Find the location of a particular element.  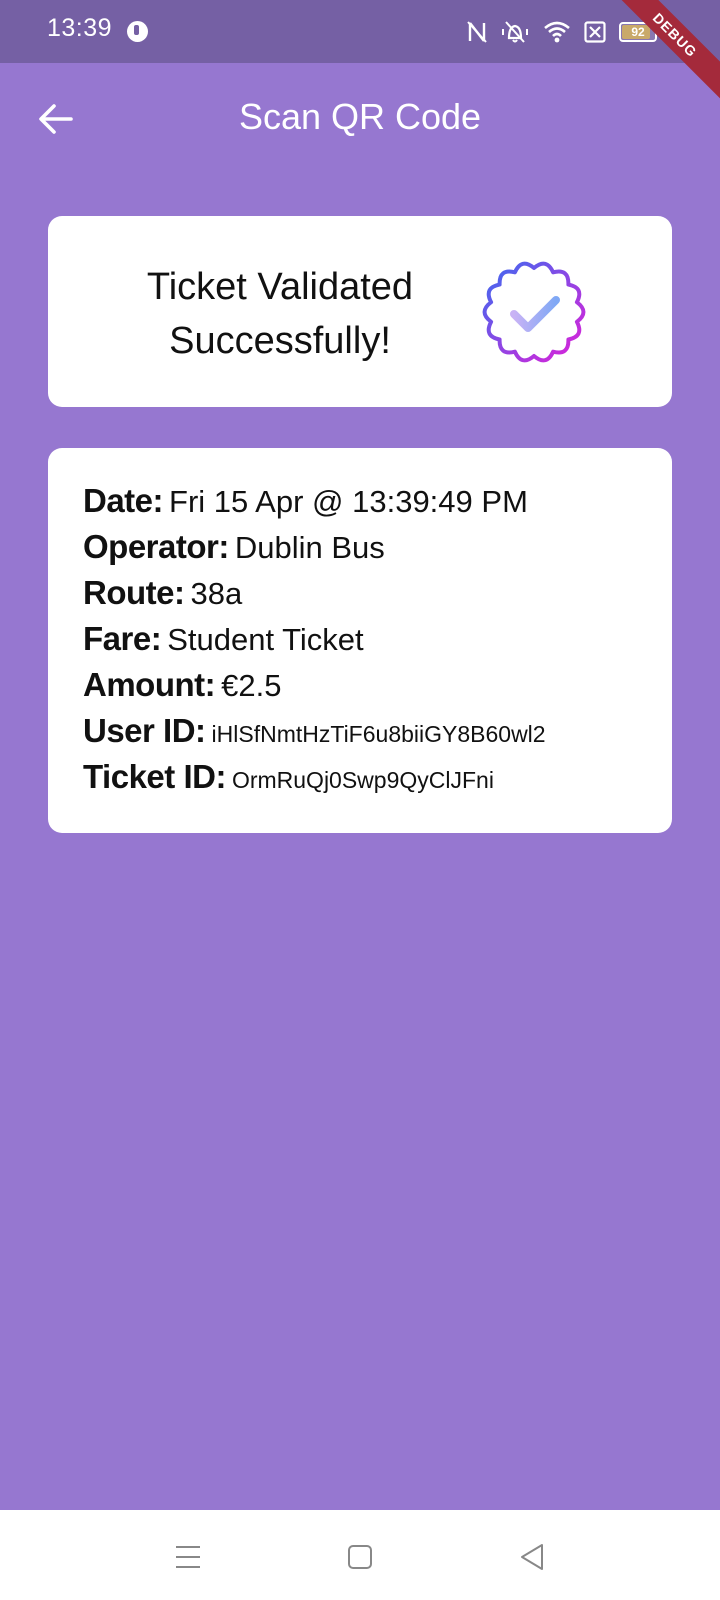

amount-label: Amount: is located at coordinates (149, 684).